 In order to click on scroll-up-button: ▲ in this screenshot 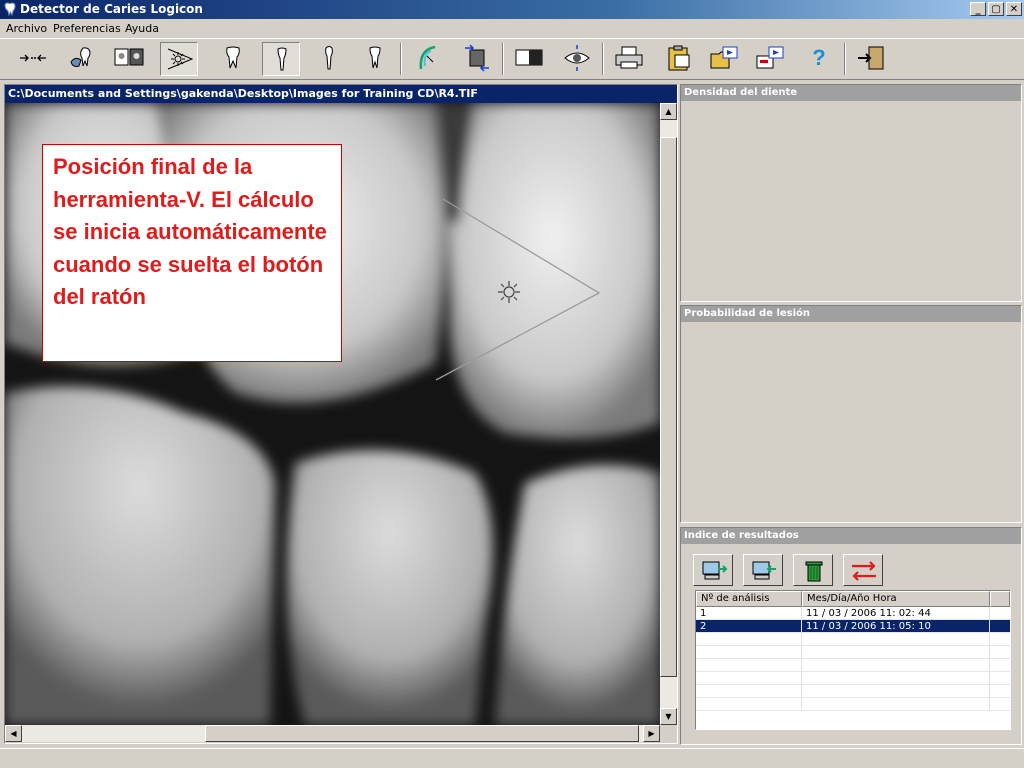, I will do `click(668, 111)`.